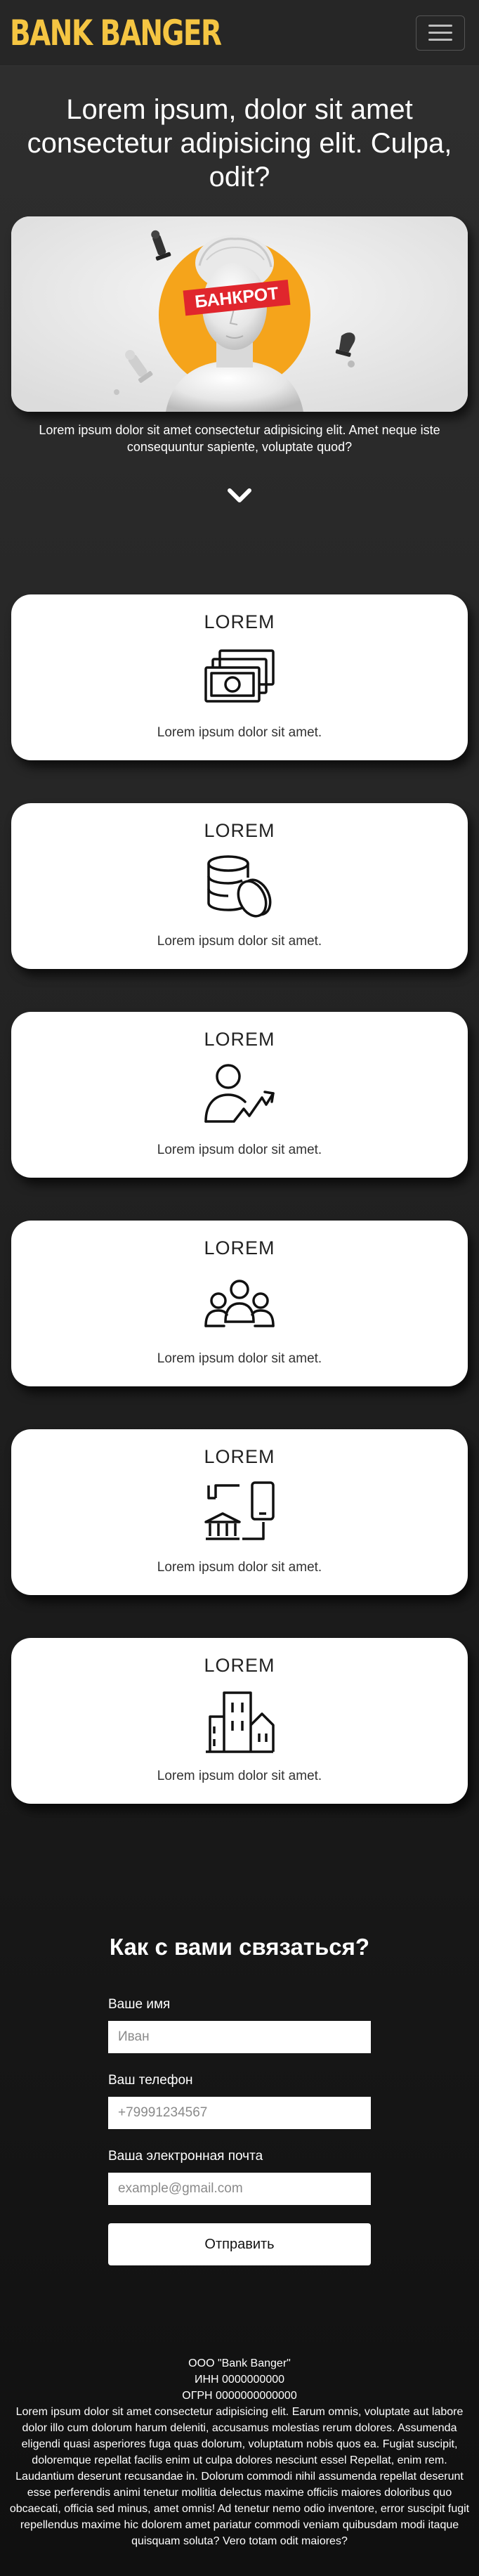 This screenshot has height=2576, width=479. Describe the element at coordinates (240, 2396) in the screenshot. I see `company-ogrn: ОГРН 0000000000000` at that location.